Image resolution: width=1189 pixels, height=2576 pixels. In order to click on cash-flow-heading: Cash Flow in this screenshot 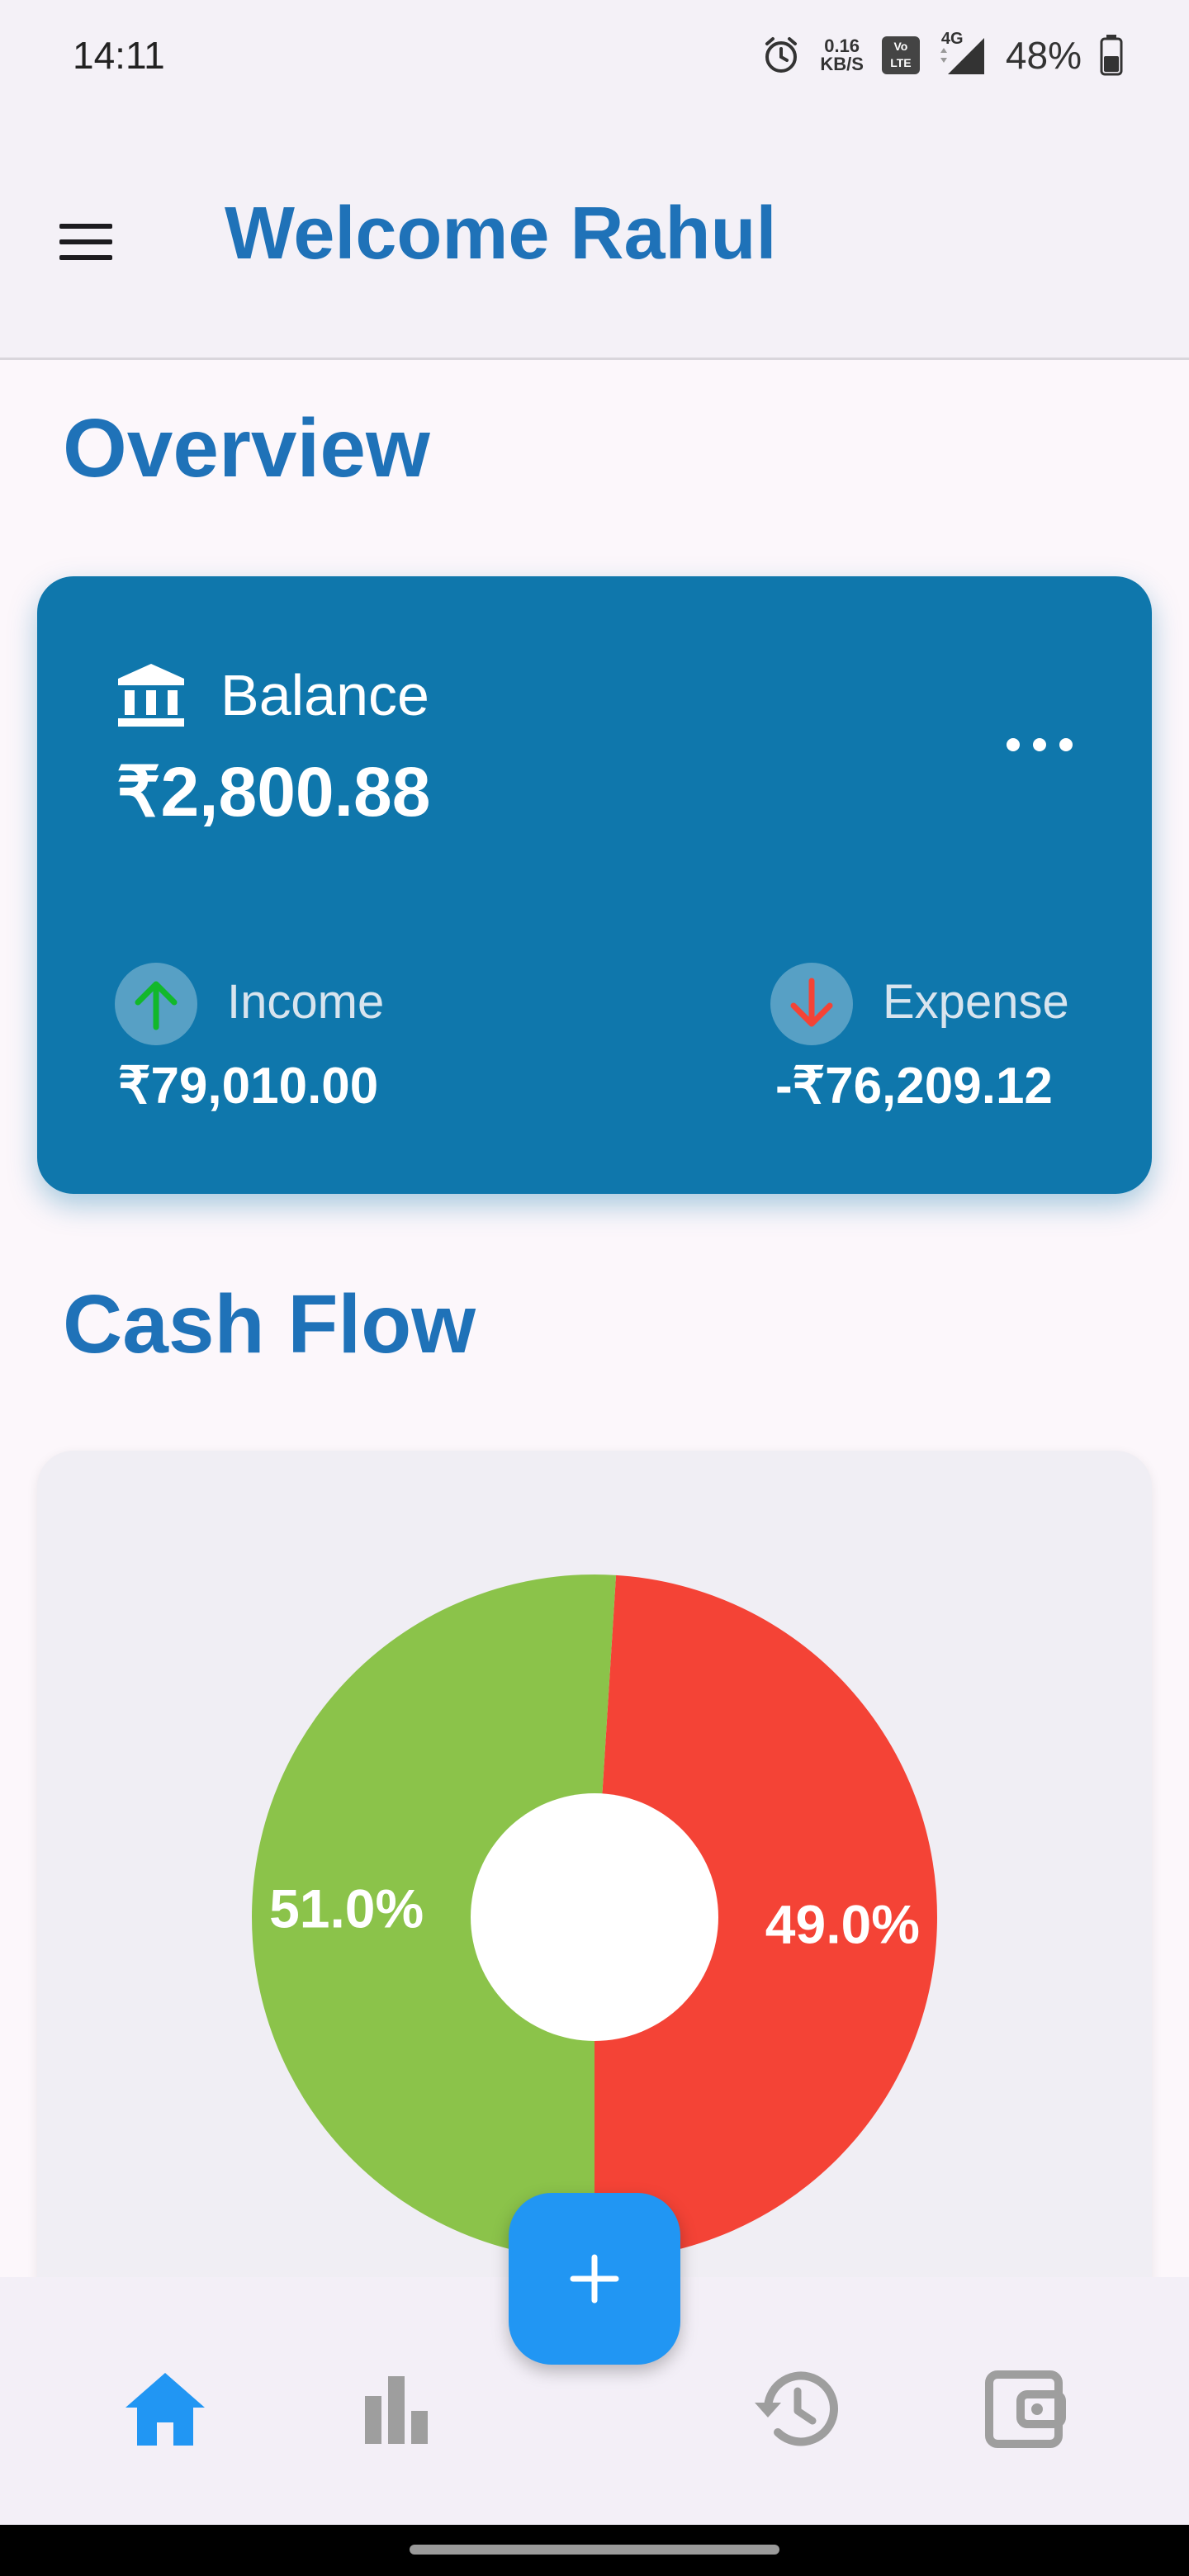, I will do `click(269, 1324)`.